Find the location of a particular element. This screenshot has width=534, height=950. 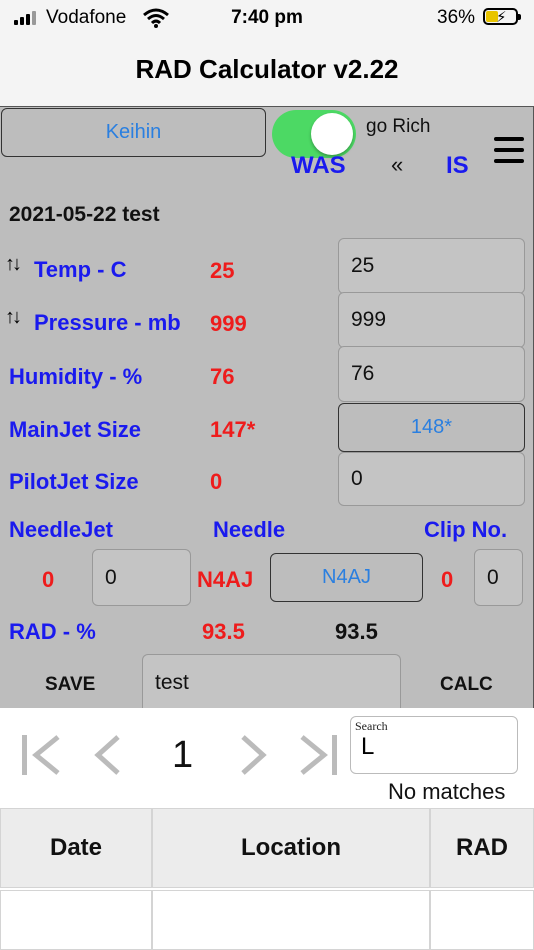

search-input: Search L is located at coordinates (434, 745).